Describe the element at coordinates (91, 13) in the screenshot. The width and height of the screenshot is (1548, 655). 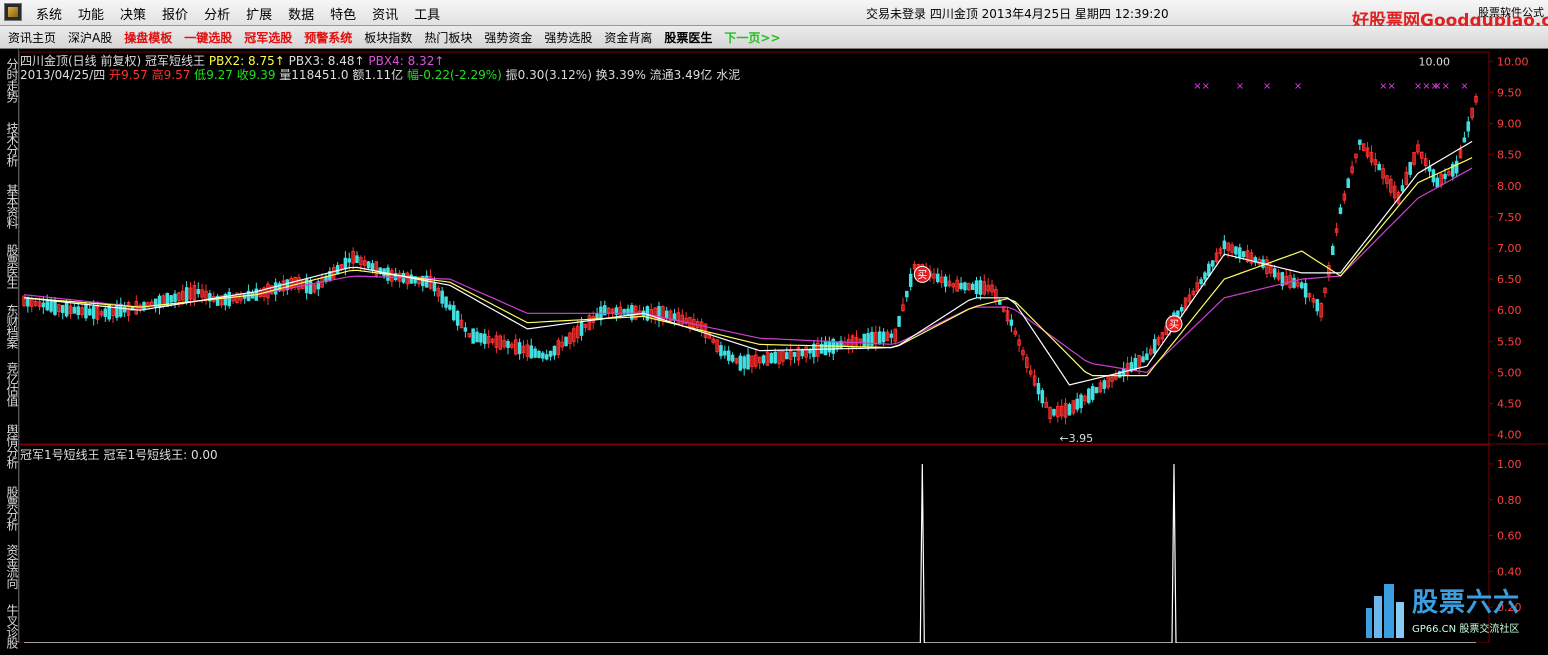
I see `menu-item-1: 功能` at that location.